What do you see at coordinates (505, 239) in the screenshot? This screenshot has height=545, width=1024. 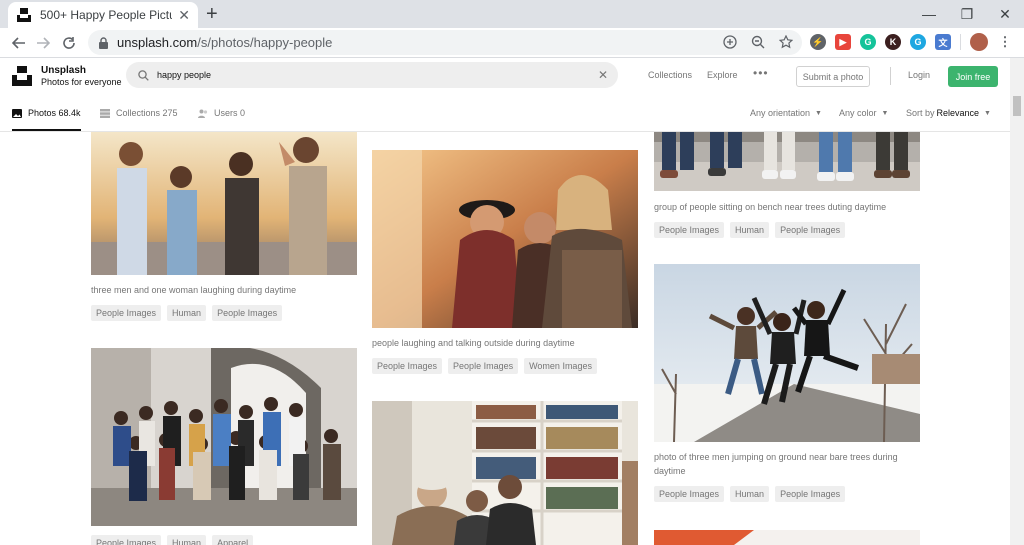 I see `photo-people-talking` at bounding box center [505, 239].